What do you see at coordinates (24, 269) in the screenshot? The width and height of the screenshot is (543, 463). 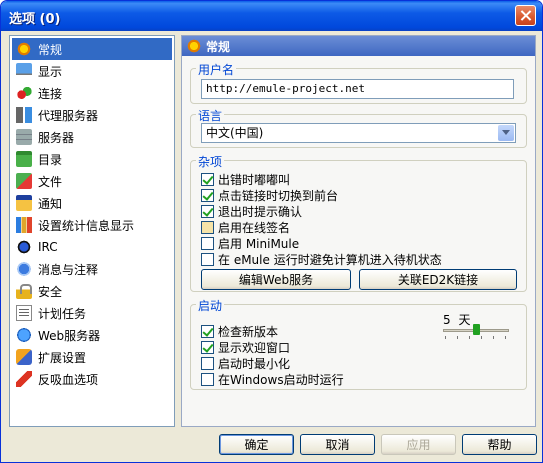 I see `messages-icon` at bounding box center [24, 269].